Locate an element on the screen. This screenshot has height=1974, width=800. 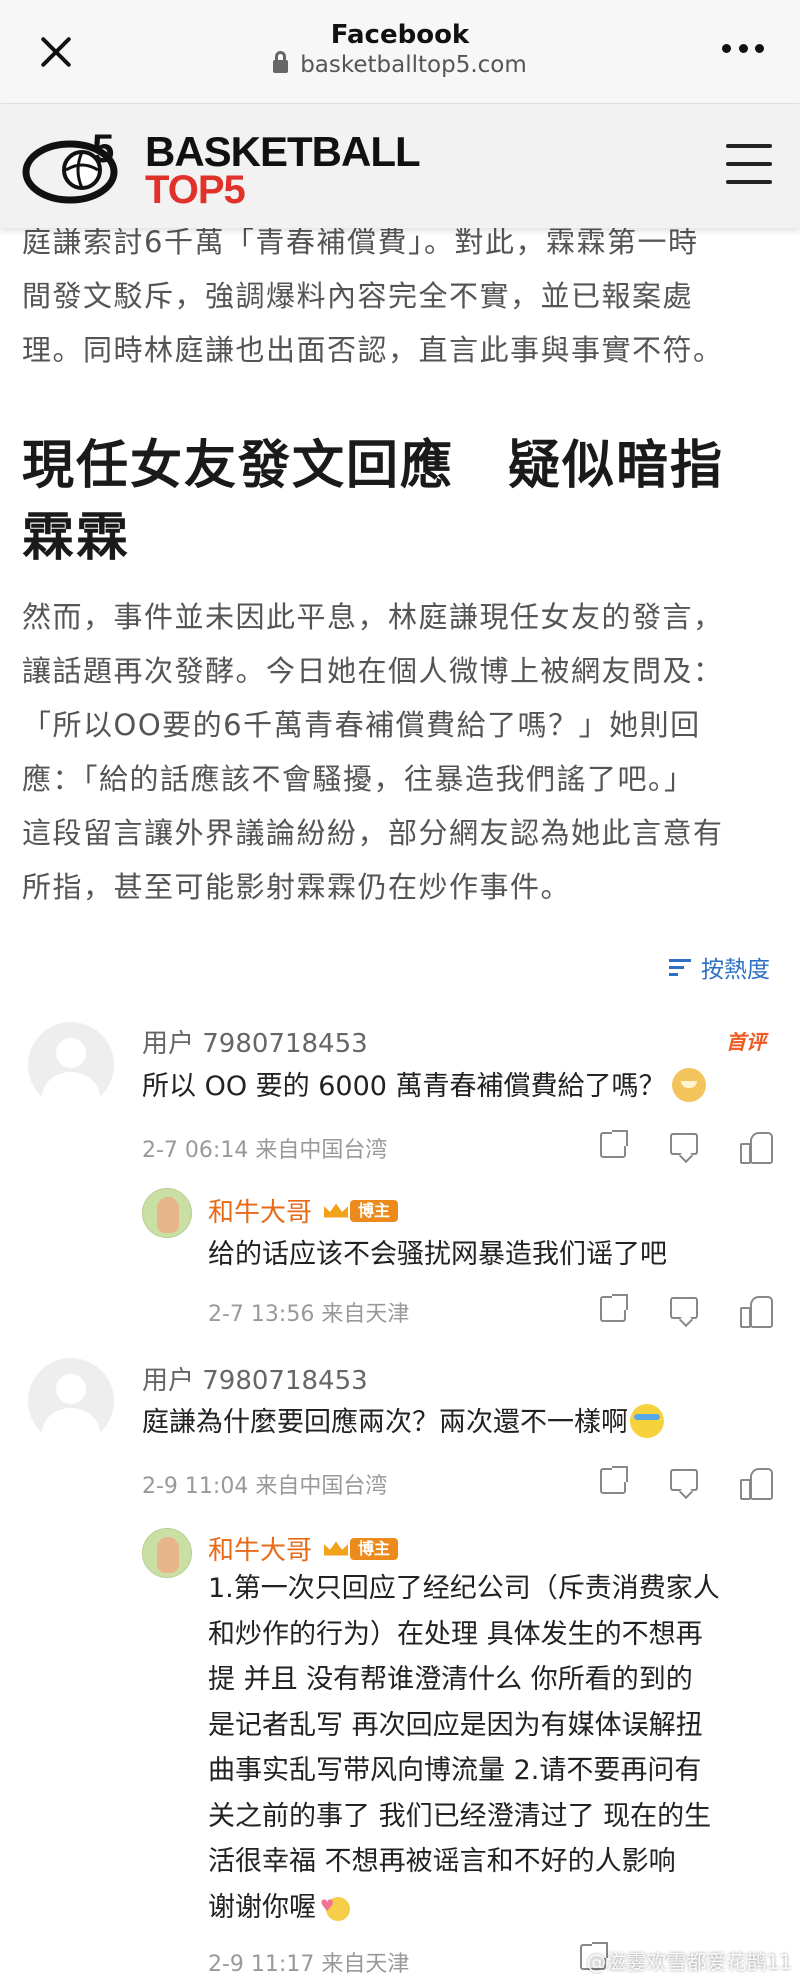
site-header: 5 BASKETBALL TOP5 is located at coordinates (400, 166).